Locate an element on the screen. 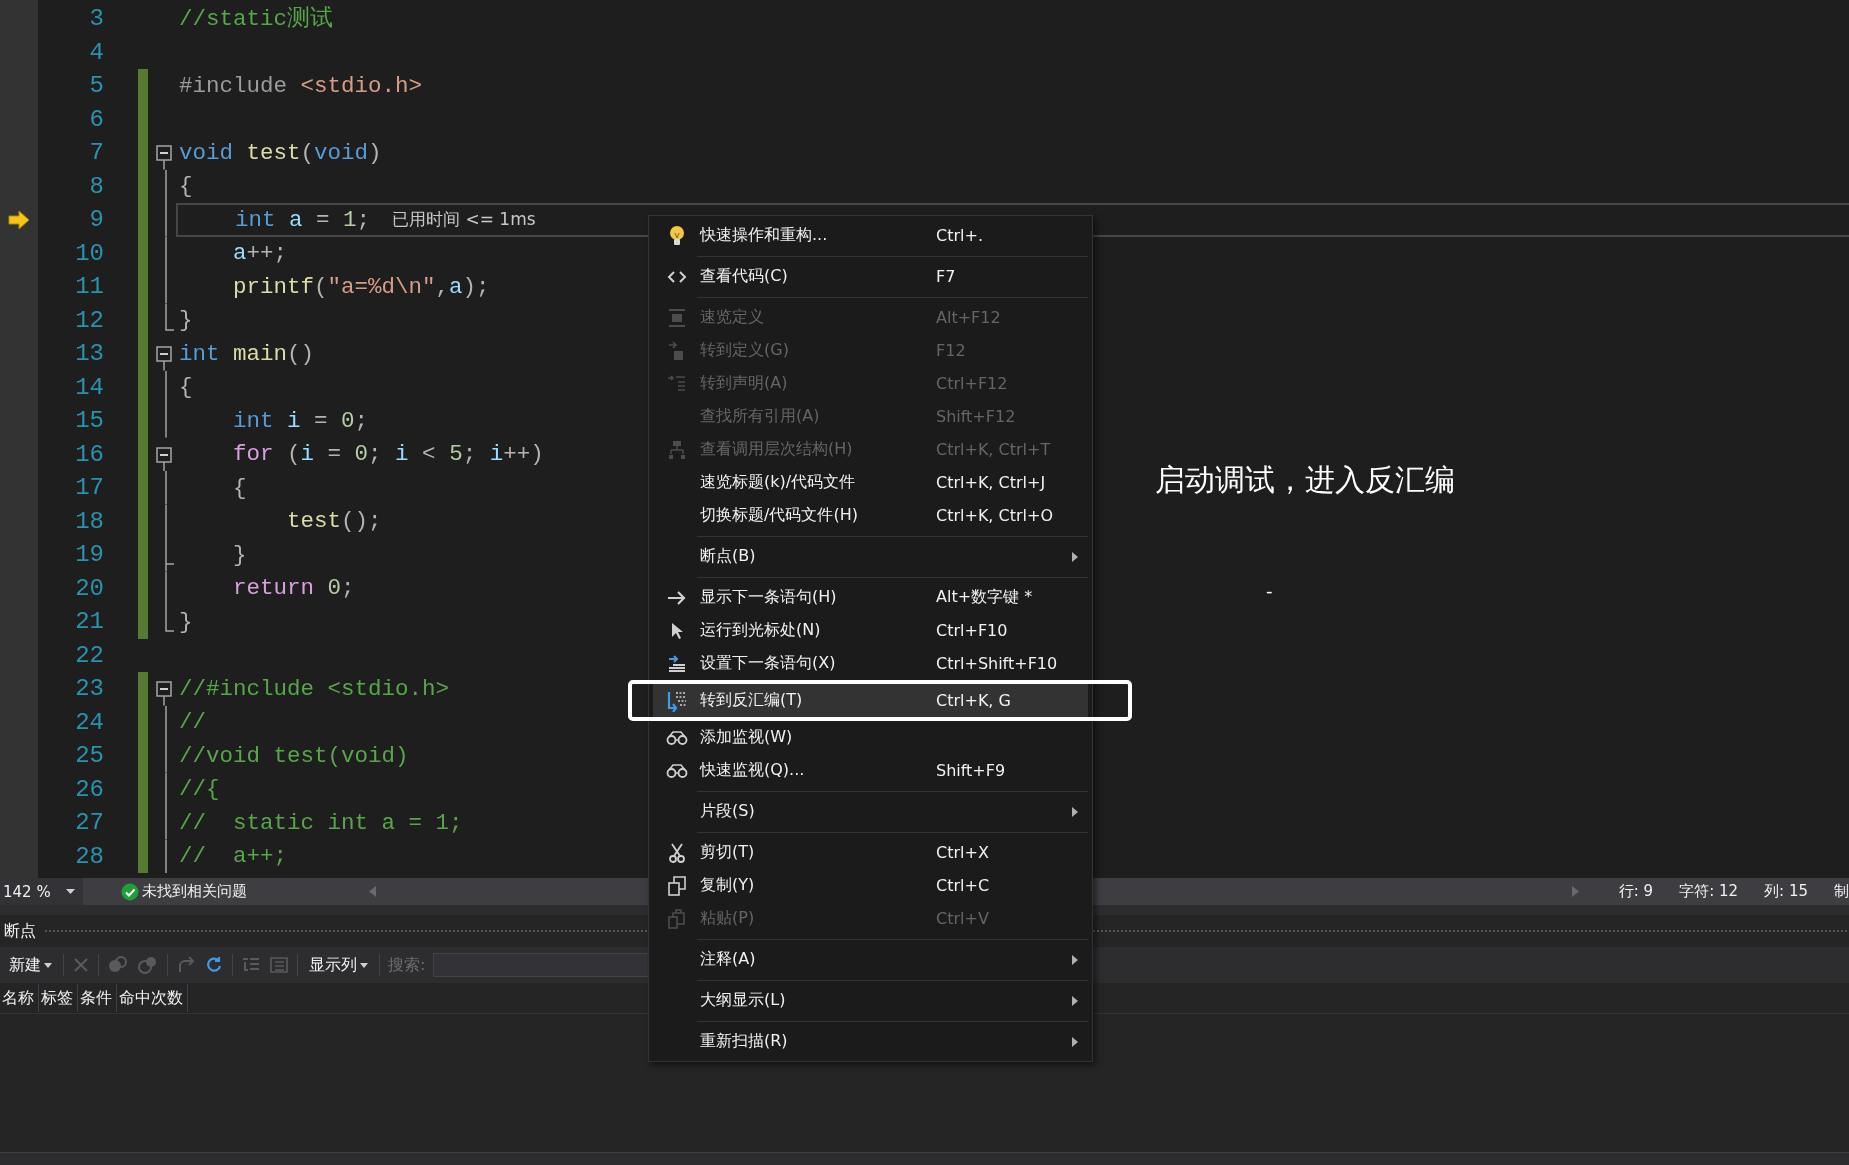 This screenshot has width=1849, height=1165. line-number: 24 is located at coordinates (89, 722).